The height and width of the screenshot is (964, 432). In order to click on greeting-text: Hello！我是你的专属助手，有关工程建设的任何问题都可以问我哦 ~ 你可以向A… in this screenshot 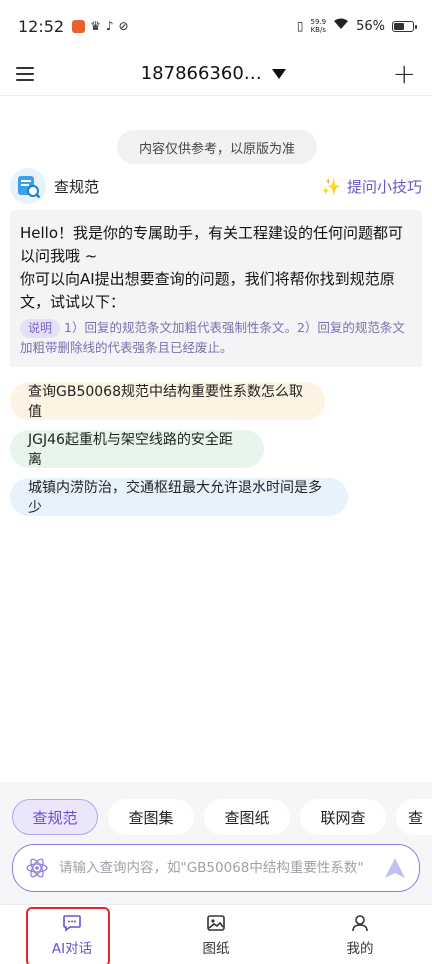, I will do `click(212, 267)`.